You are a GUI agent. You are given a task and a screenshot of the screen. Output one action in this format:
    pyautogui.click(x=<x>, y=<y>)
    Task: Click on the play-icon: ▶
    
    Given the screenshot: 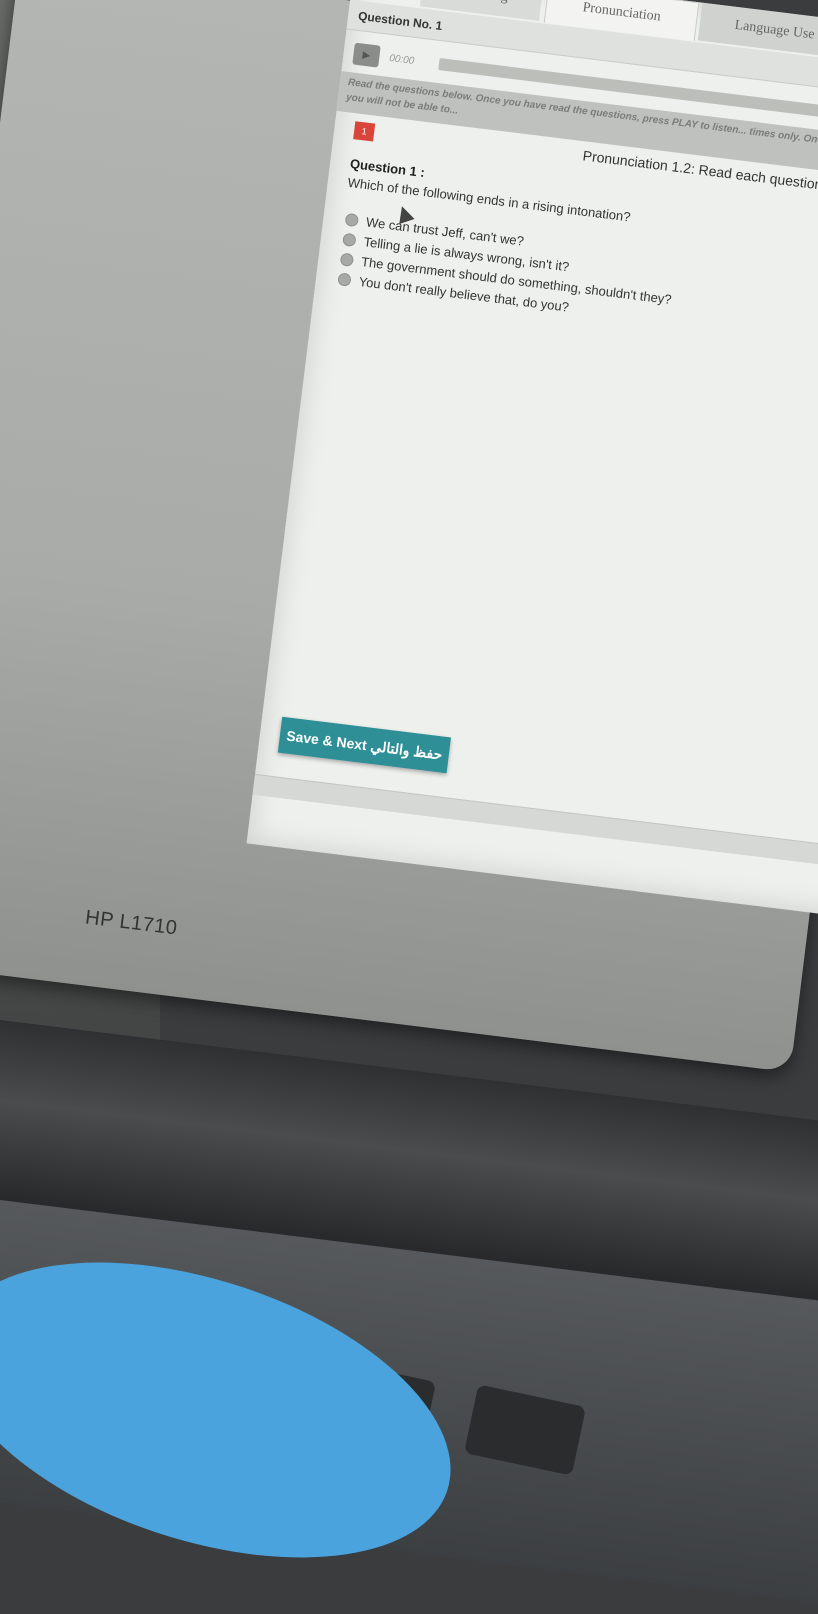 What is the action you would take?
    pyautogui.click(x=366, y=55)
    